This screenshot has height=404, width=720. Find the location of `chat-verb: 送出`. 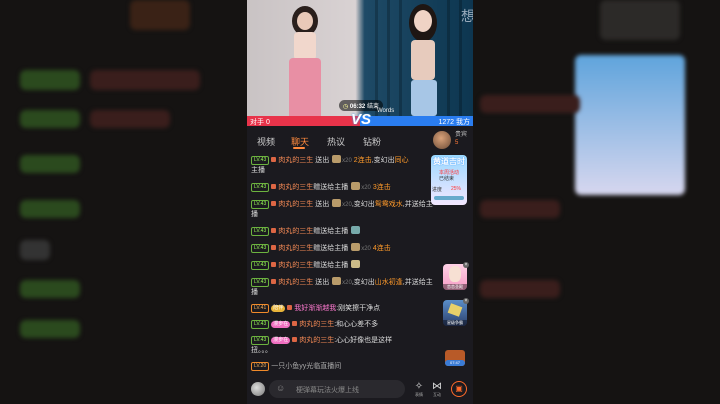

chat-verb: 送出 is located at coordinates (322, 204).